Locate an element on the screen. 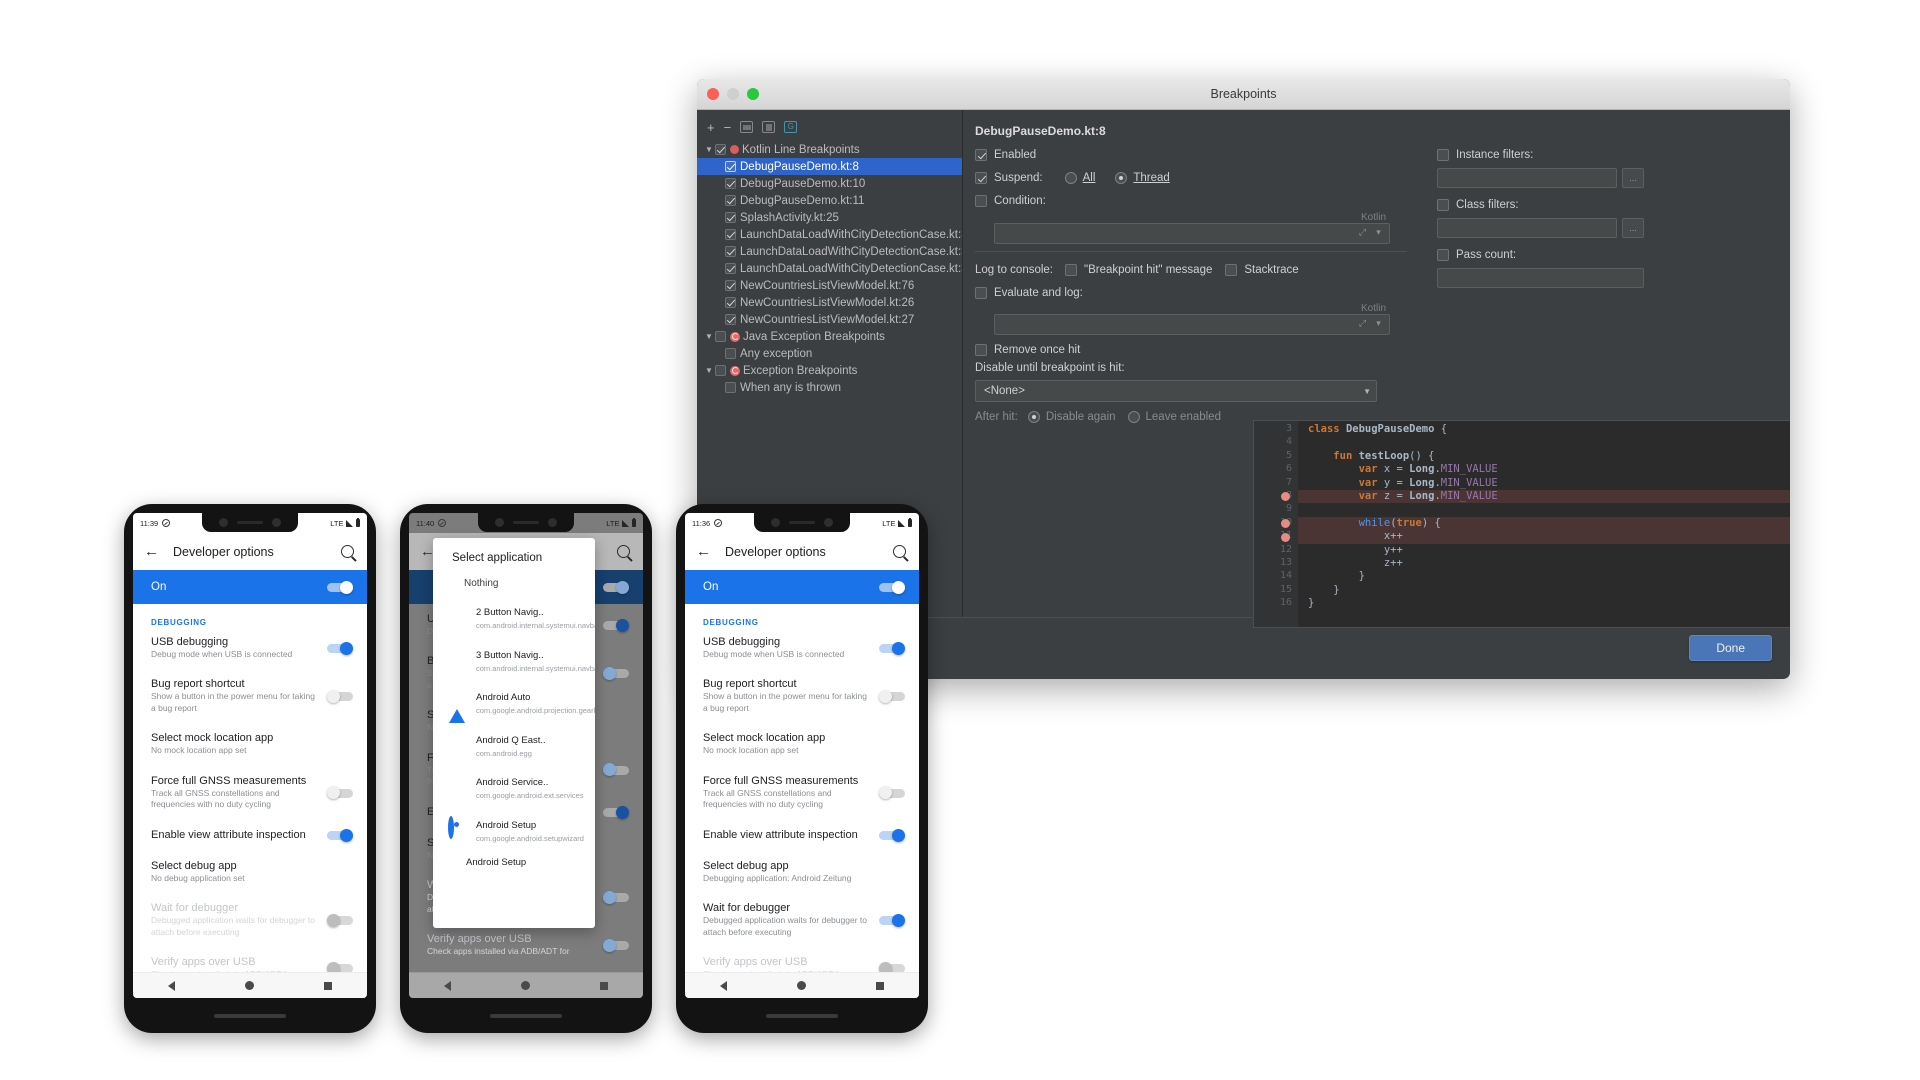 The width and height of the screenshot is (1920, 1080). breakpoint-tree-row: Any exception is located at coordinates (829, 353).